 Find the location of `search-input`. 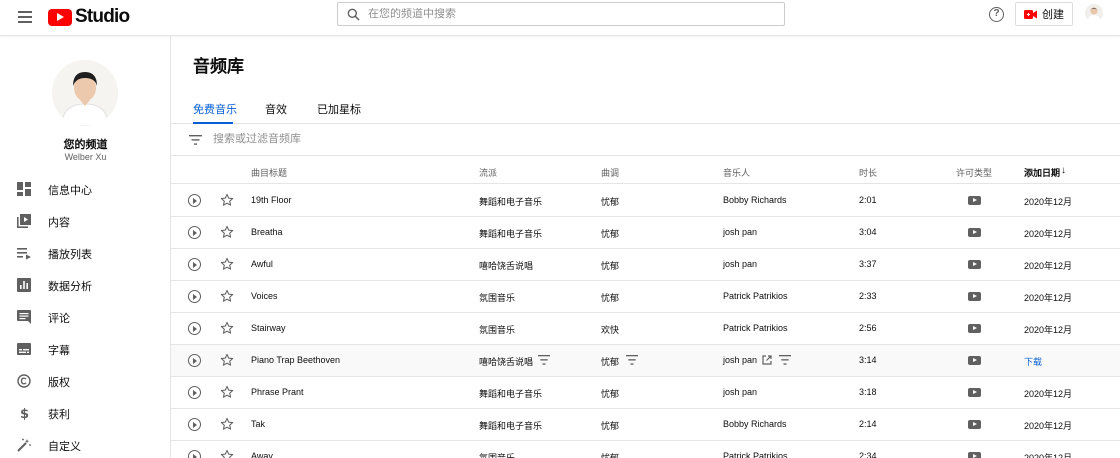

search-input is located at coordinates (558, 14).